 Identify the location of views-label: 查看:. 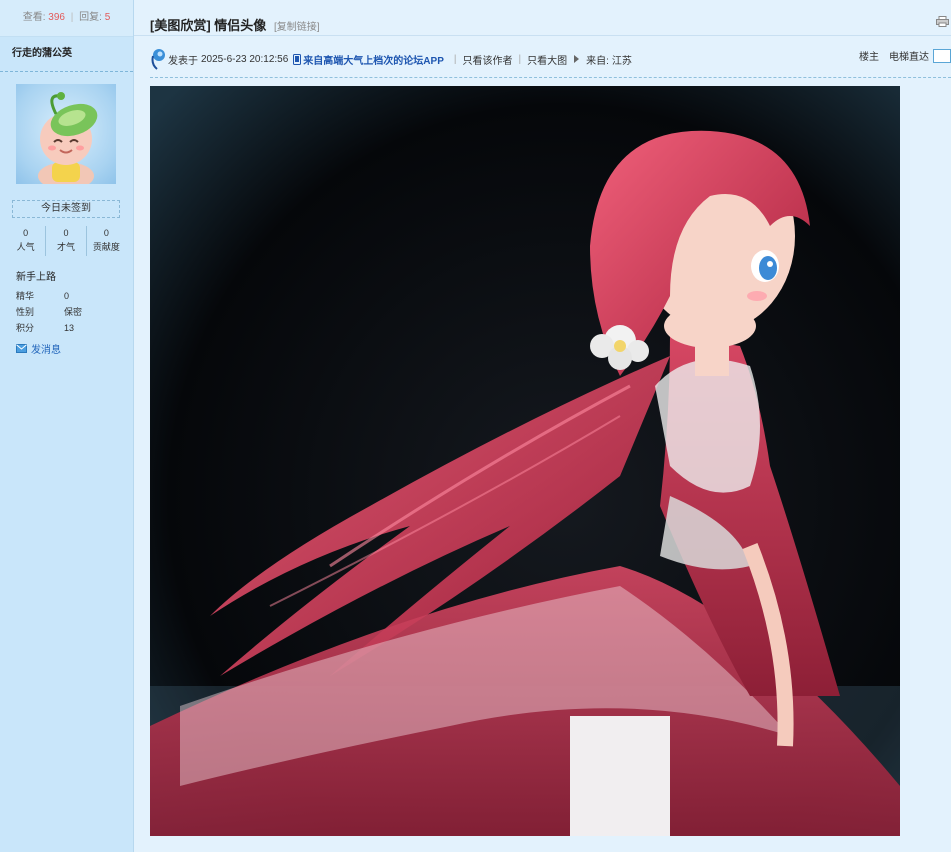
(34, 17).